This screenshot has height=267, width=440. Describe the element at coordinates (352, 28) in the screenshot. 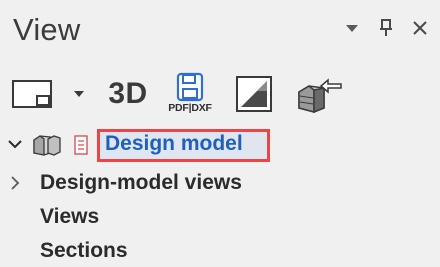

I see `triangle-down-icon` at that location.